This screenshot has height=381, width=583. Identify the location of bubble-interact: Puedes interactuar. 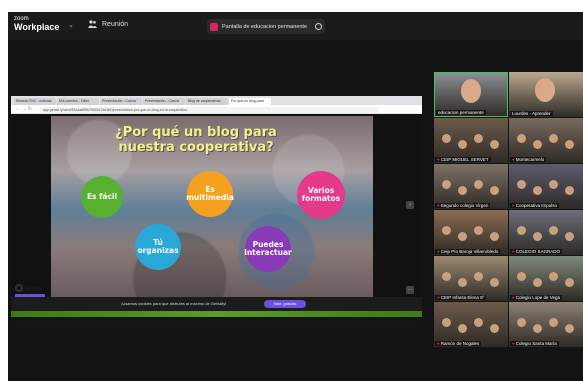
(268, 249).